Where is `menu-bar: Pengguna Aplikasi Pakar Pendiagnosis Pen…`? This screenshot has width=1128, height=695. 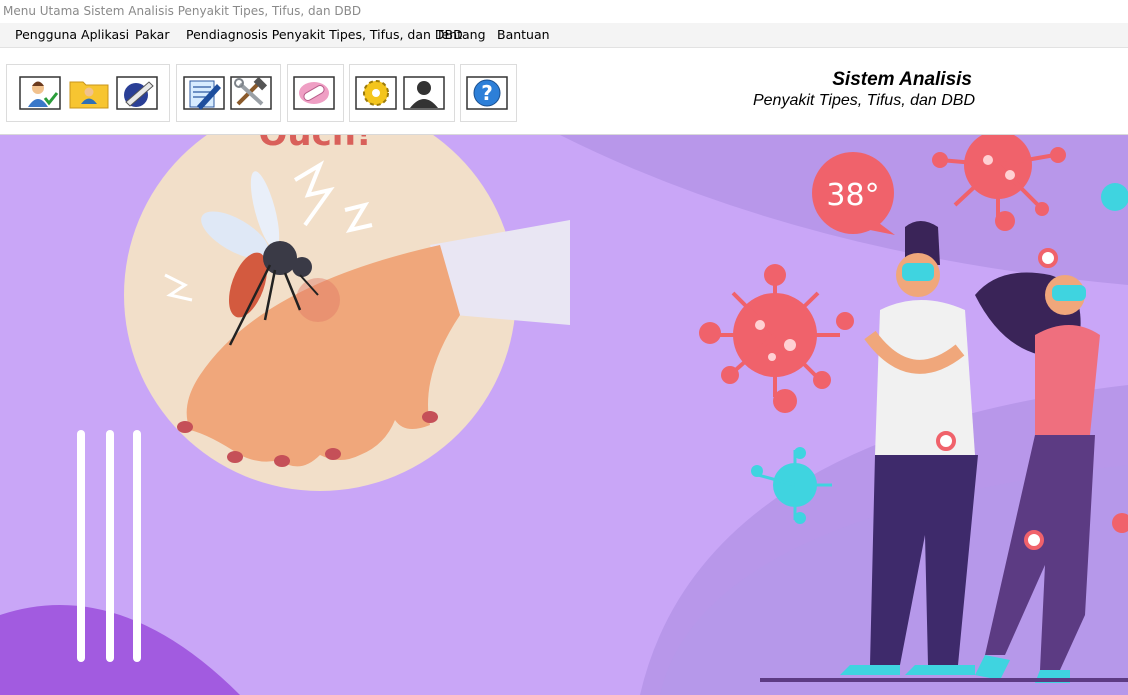
menu-bar: Pengguna Aplikasi Pakar Pendiagnosis Pen… is located at coordinates (564, 35).